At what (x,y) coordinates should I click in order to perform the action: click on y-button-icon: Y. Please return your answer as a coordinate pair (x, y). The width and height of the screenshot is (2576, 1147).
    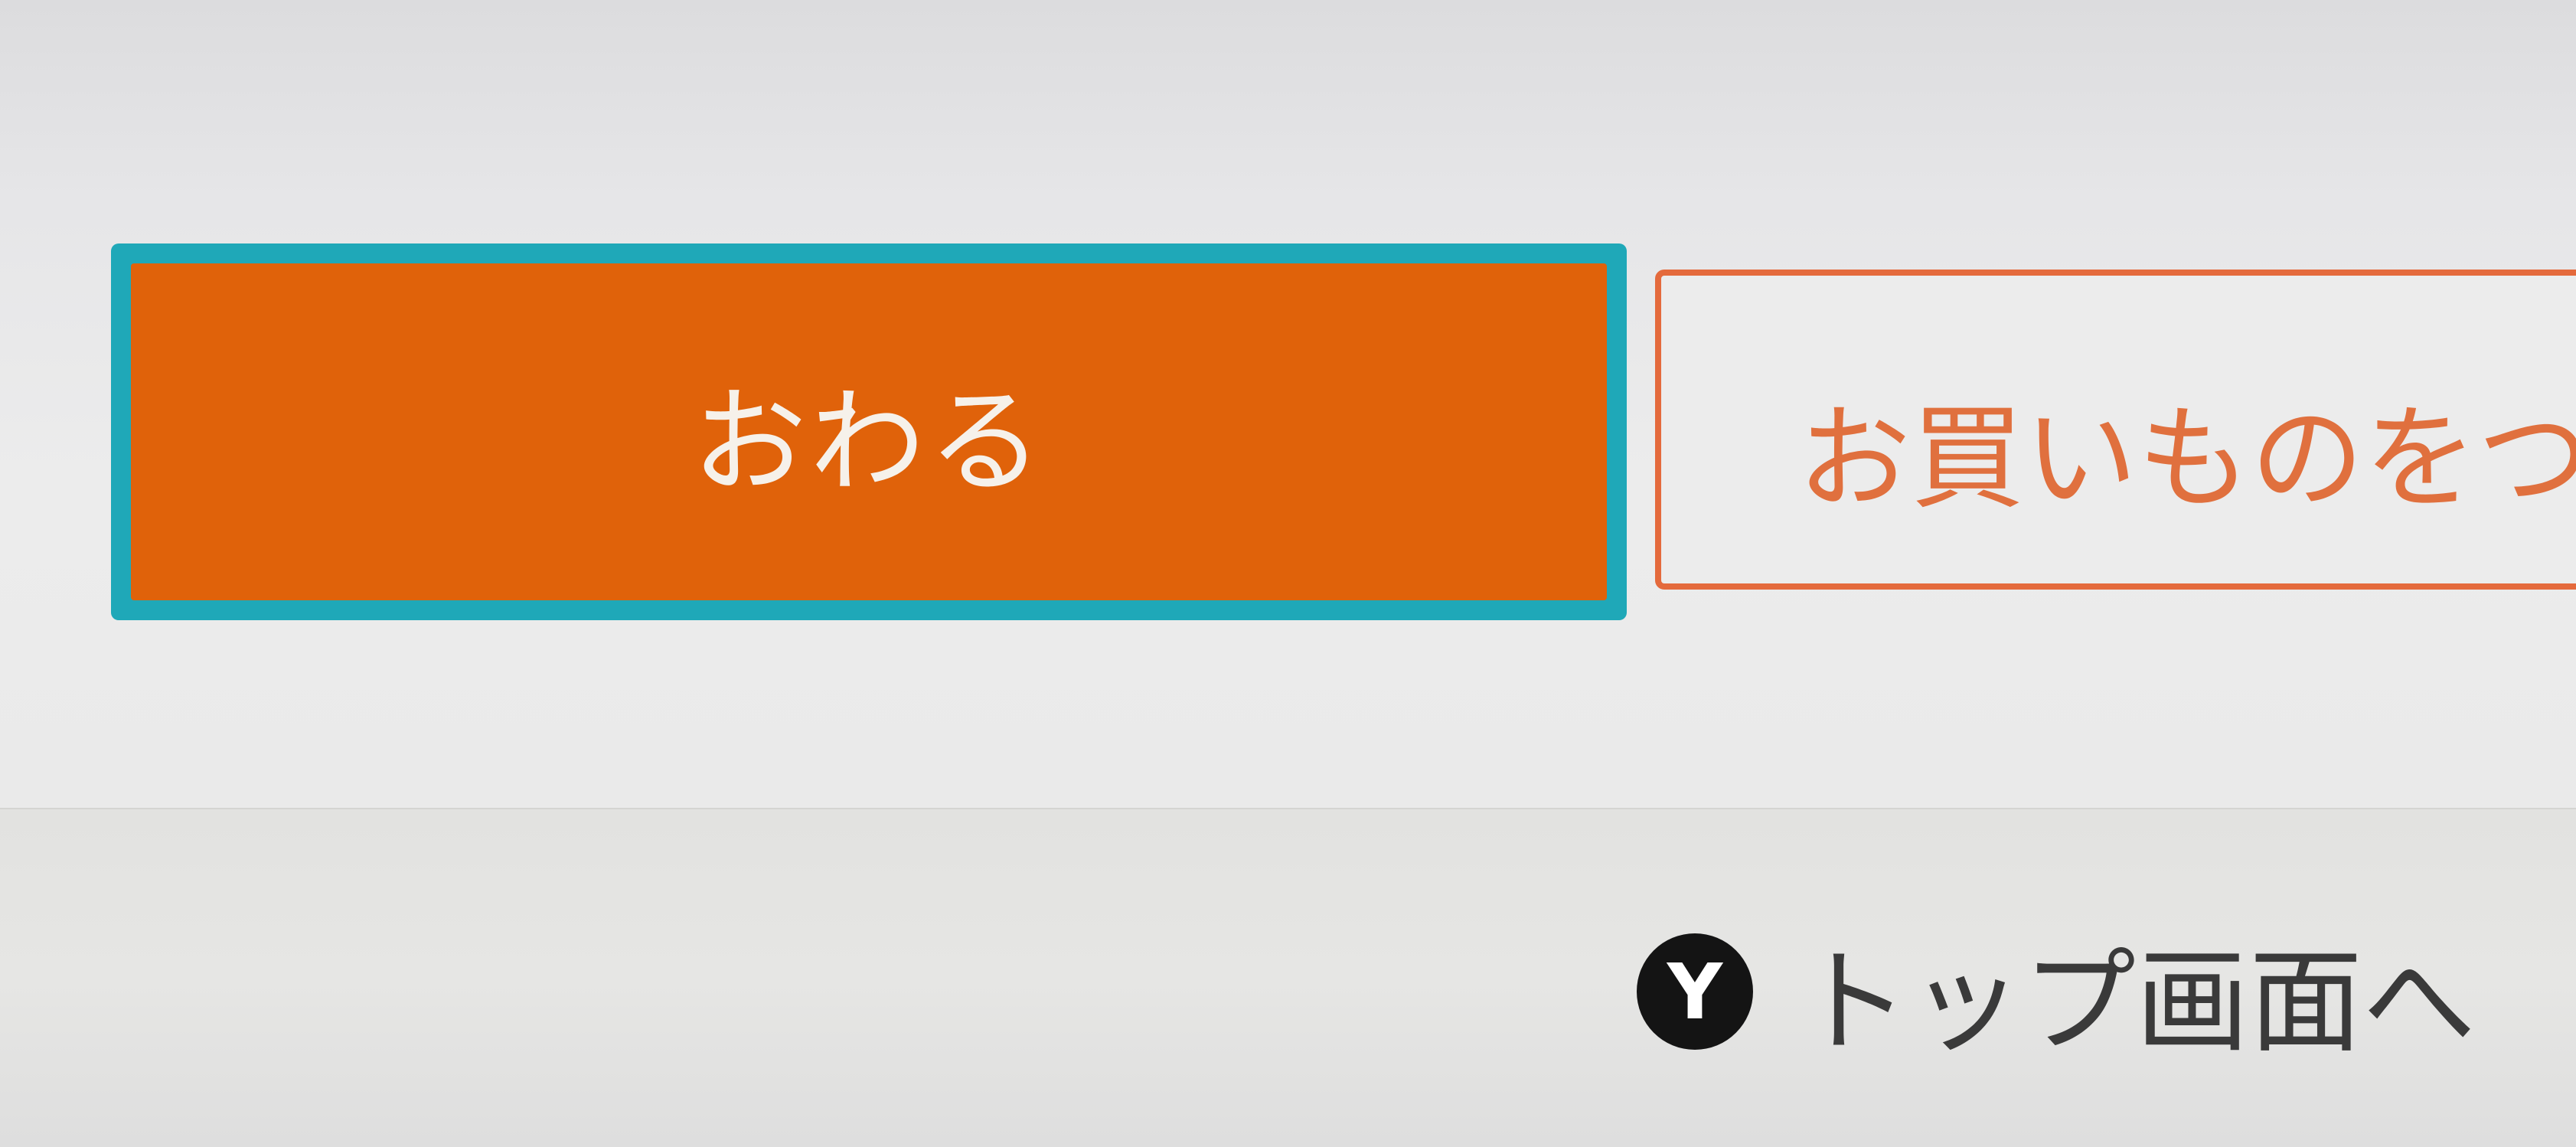
    Looking at the image, I should click on (1695, 991).